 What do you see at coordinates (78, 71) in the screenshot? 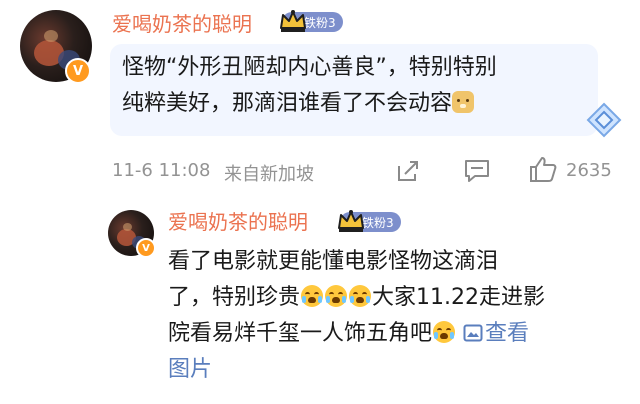
I see `verified-badge-icon: V` at bounding box center [78, 71].